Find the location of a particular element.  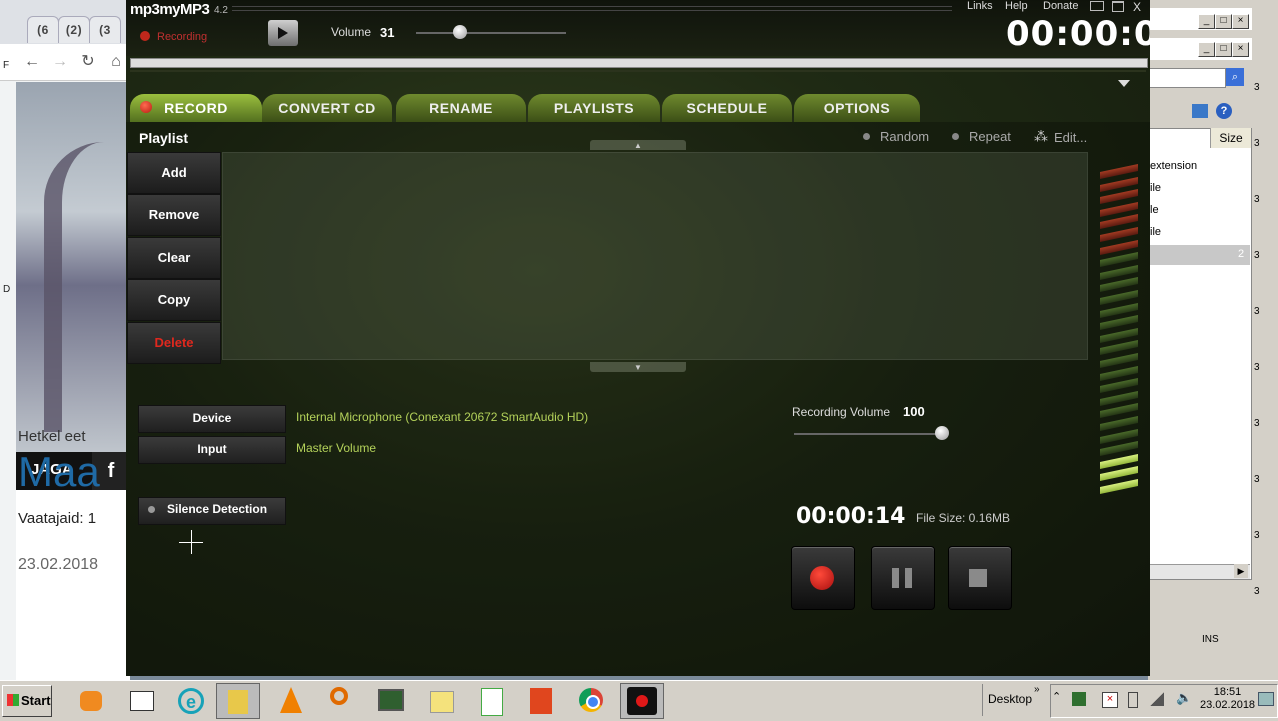

vlc-icon is located at coordinates (291, 700).